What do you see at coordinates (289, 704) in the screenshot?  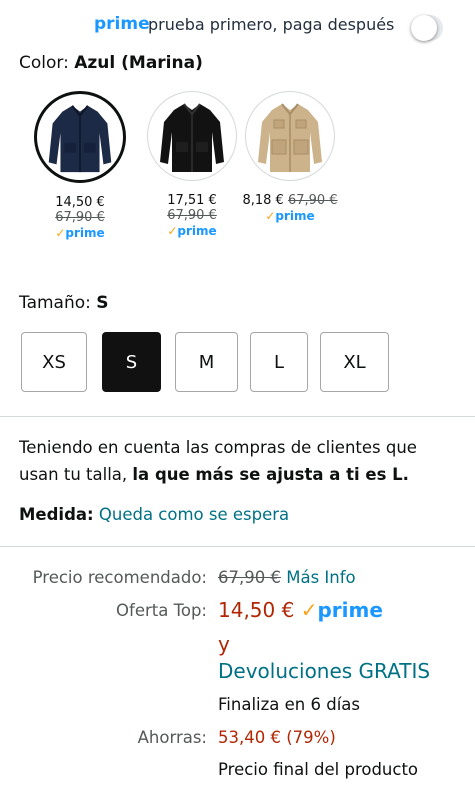 I see `offer-ends-text: Finaliza en 6 días` at bounding box center [289, 704].